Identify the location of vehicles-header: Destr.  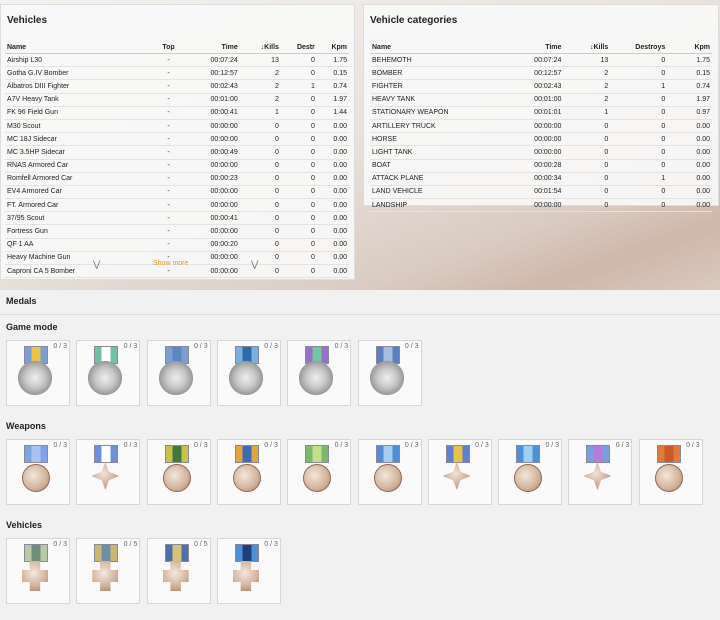
(298, 47).